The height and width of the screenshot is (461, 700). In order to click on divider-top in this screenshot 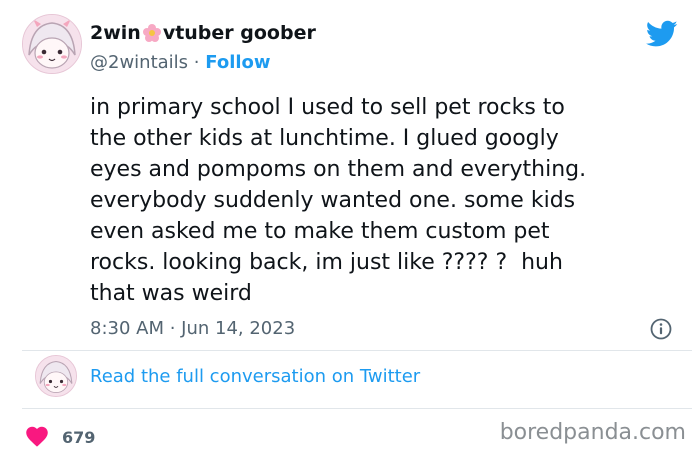, I will do `click(357, 350)`.